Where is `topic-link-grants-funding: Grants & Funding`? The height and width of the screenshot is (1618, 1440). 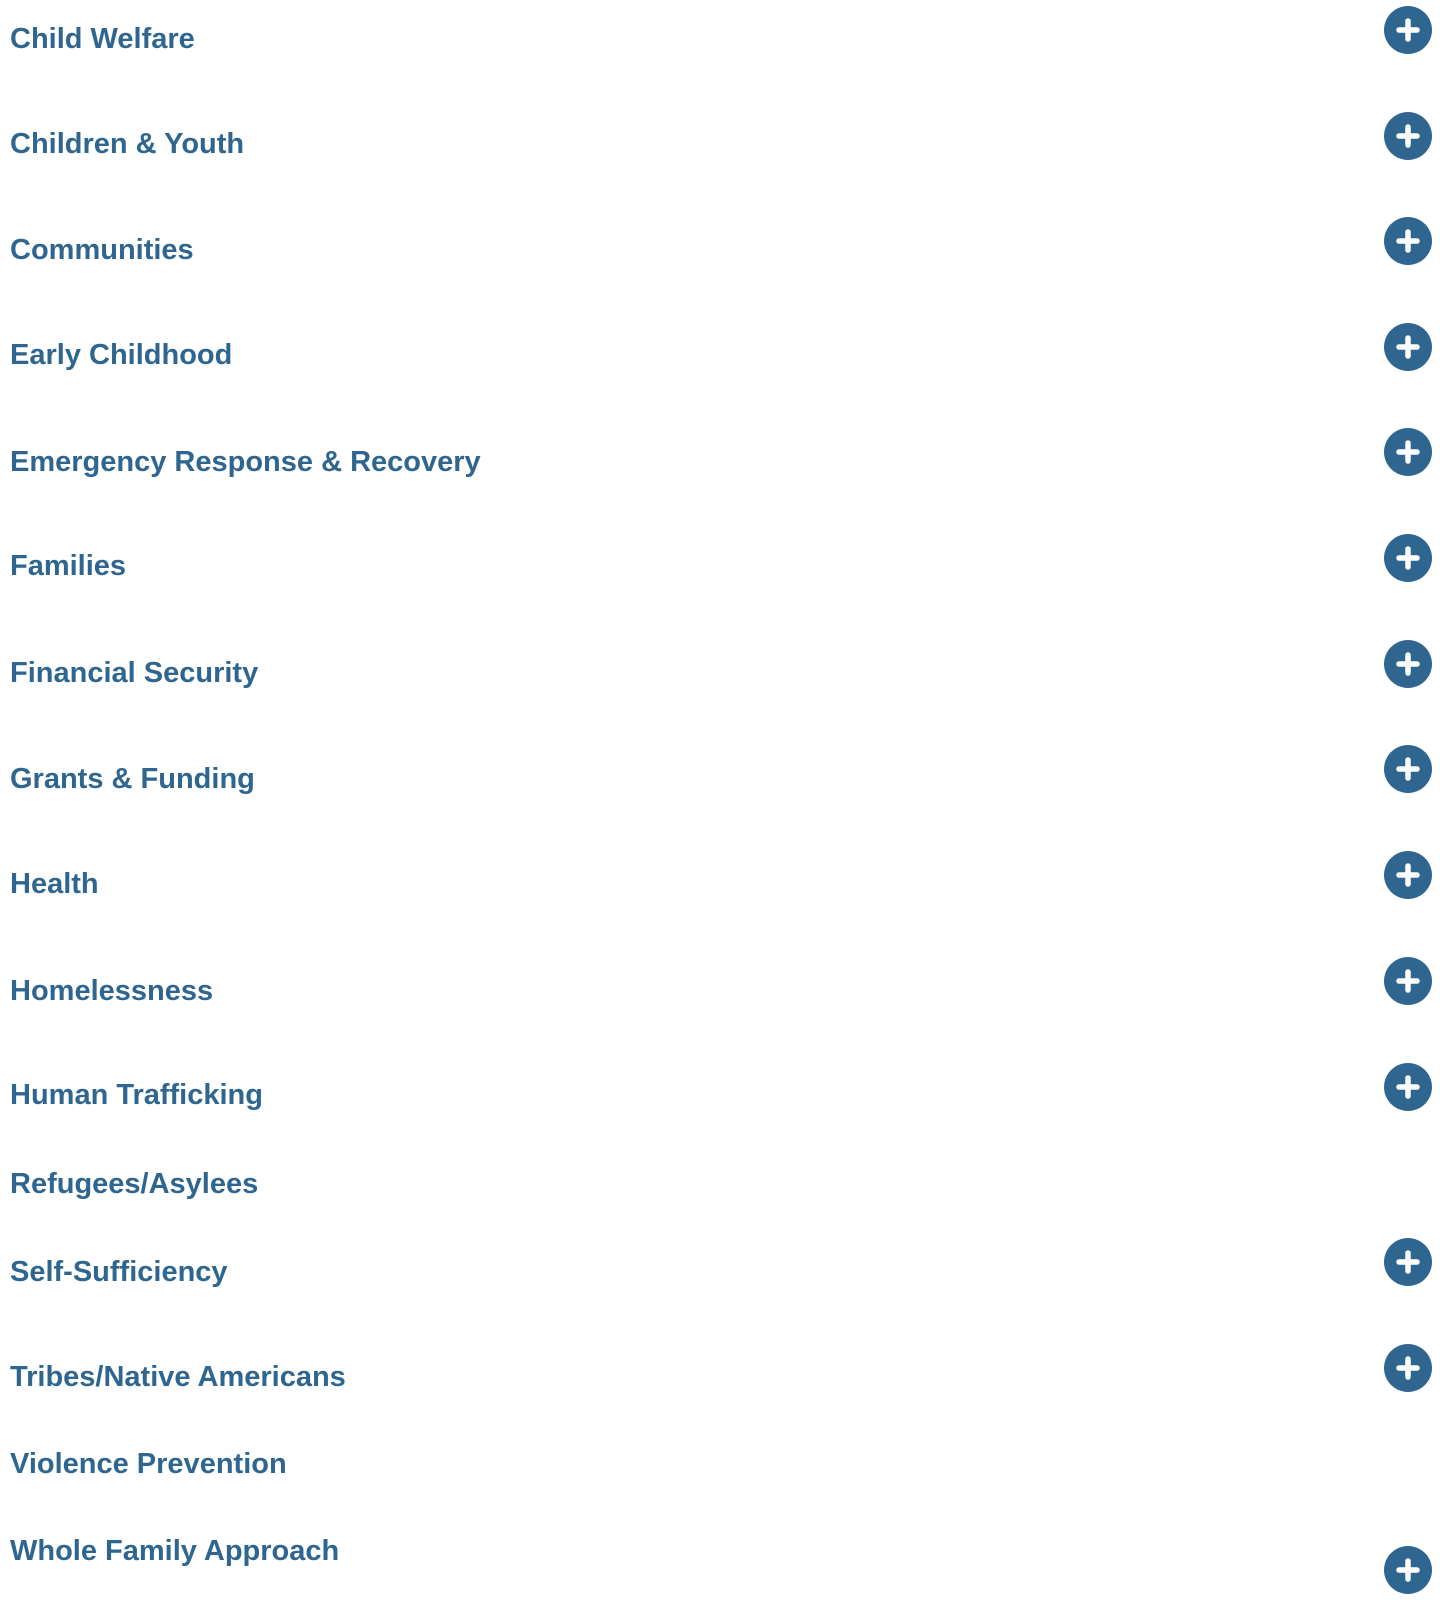
topic-link-grants-funding: Grants & Funding is located at coordinates (132, 779).